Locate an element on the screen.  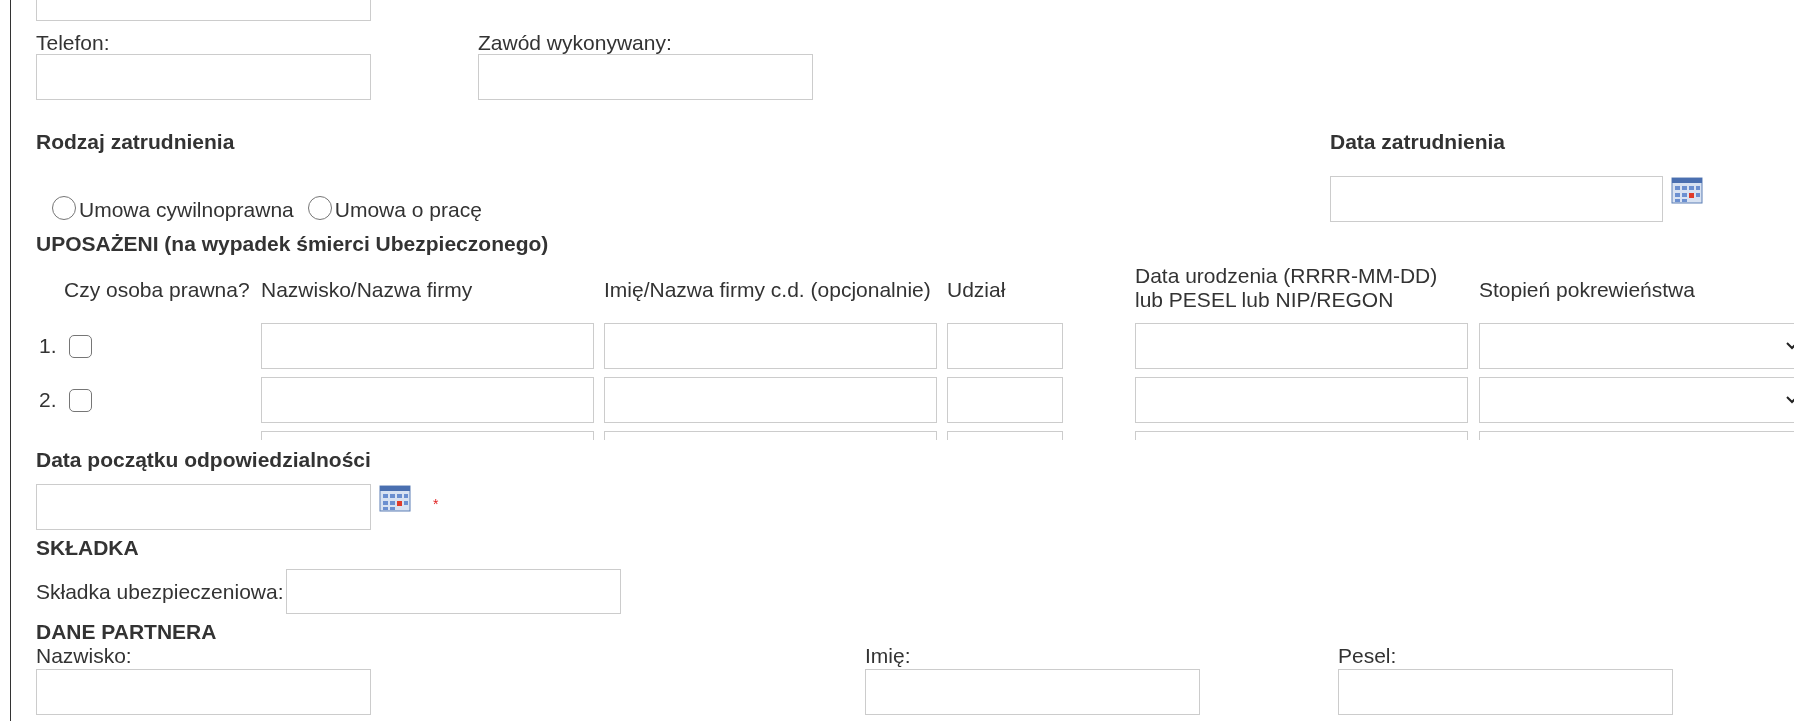
field-label: Nazwisko: is located at coordinates (84, 656).